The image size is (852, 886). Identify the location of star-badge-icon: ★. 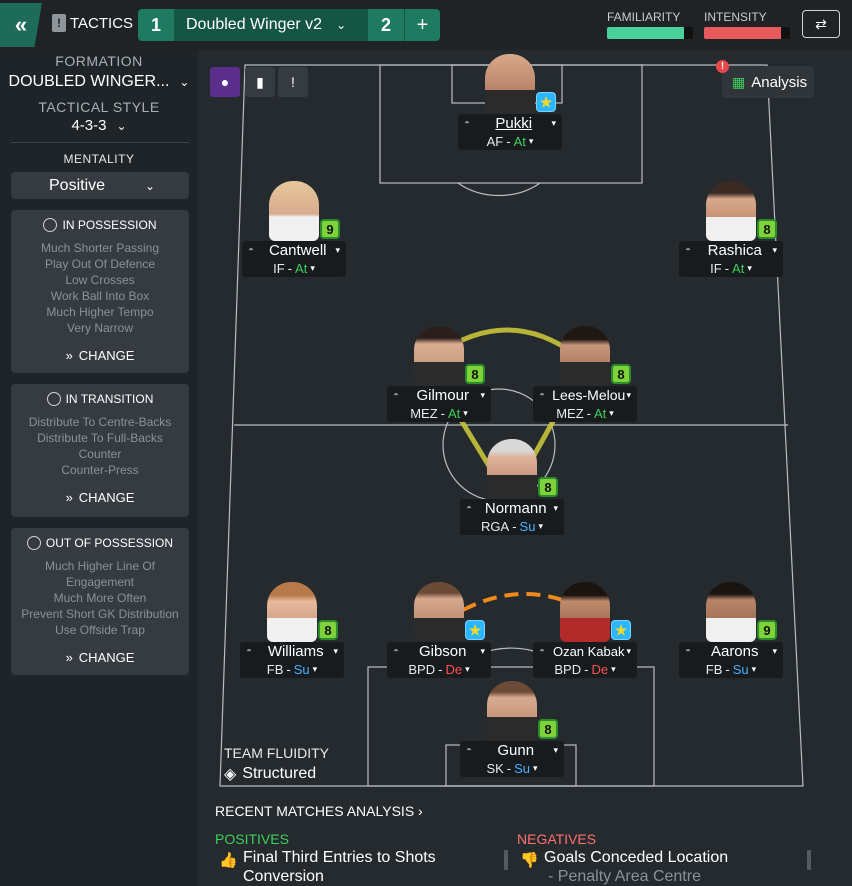
(546, 102).